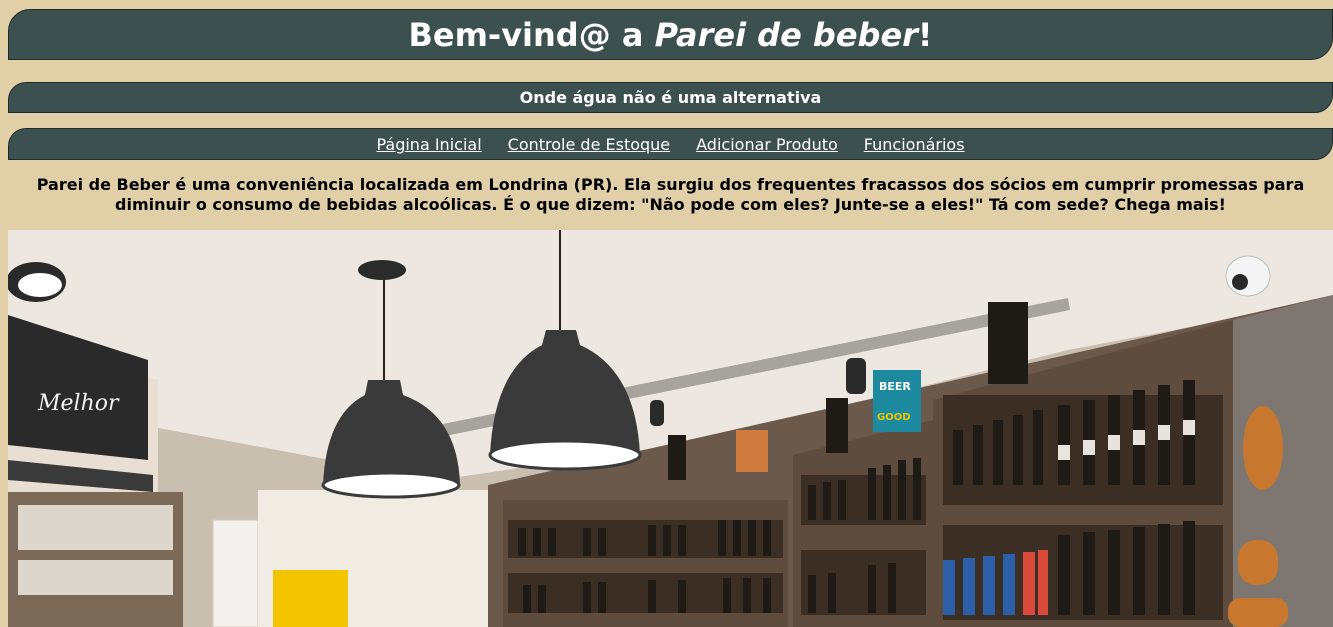  I want to click on decor-handles, so click(1258, 612).